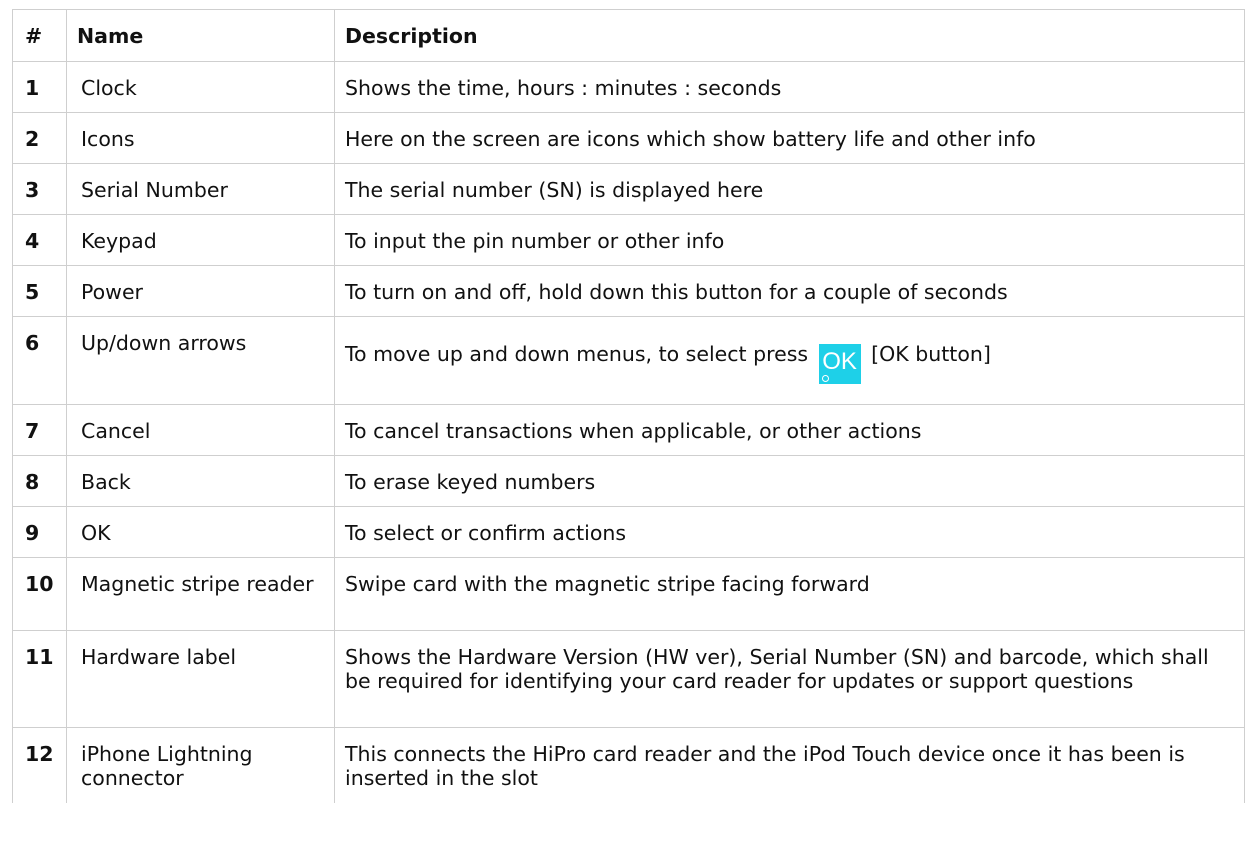  What do you see at coordinates (789, 532) in the screenshot?
I see `row-description: To select or confirm actions` at bounding box center [789, 532].